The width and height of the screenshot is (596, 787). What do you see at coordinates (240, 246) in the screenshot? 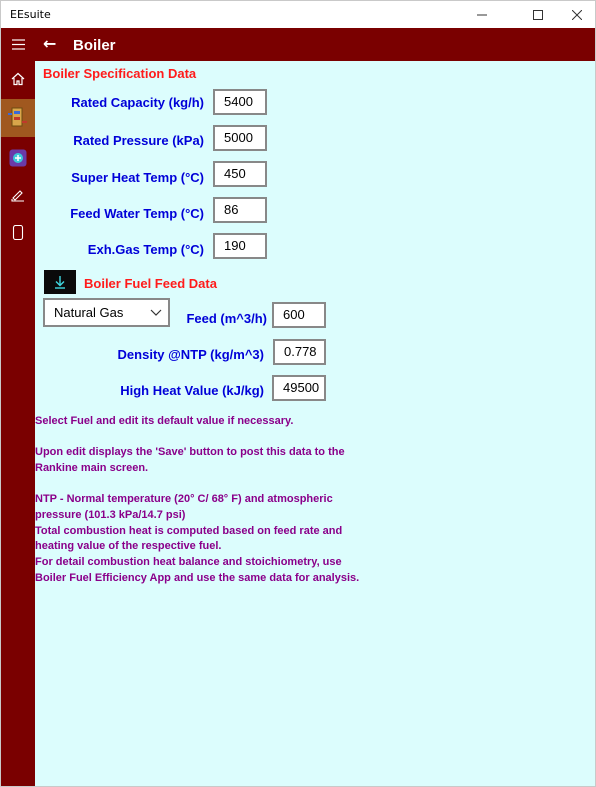
I see `exh-gas-temp-field: 190` at bounding box center [240, 246].